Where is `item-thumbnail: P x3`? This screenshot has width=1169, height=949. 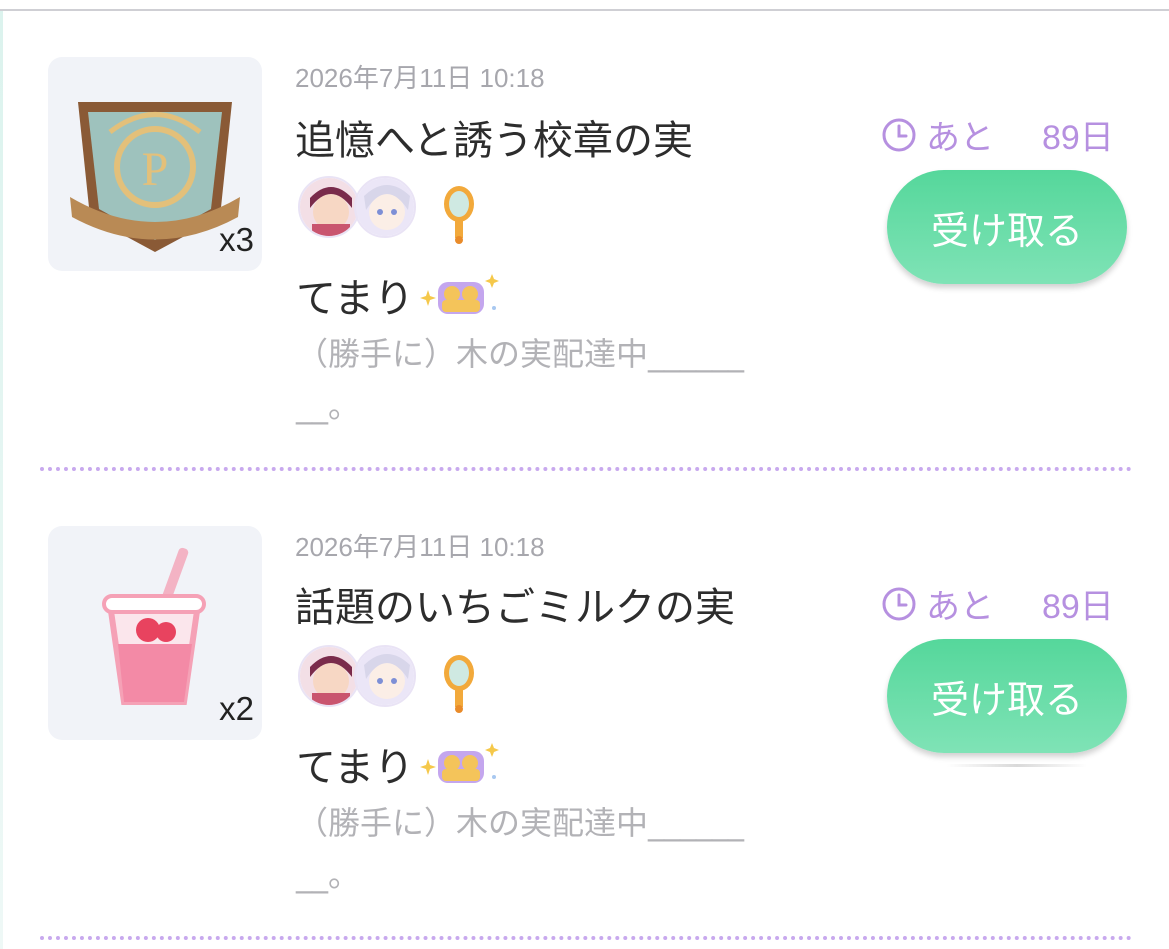
item-thumbnail: P x3 is located at coordinates (155, 164).